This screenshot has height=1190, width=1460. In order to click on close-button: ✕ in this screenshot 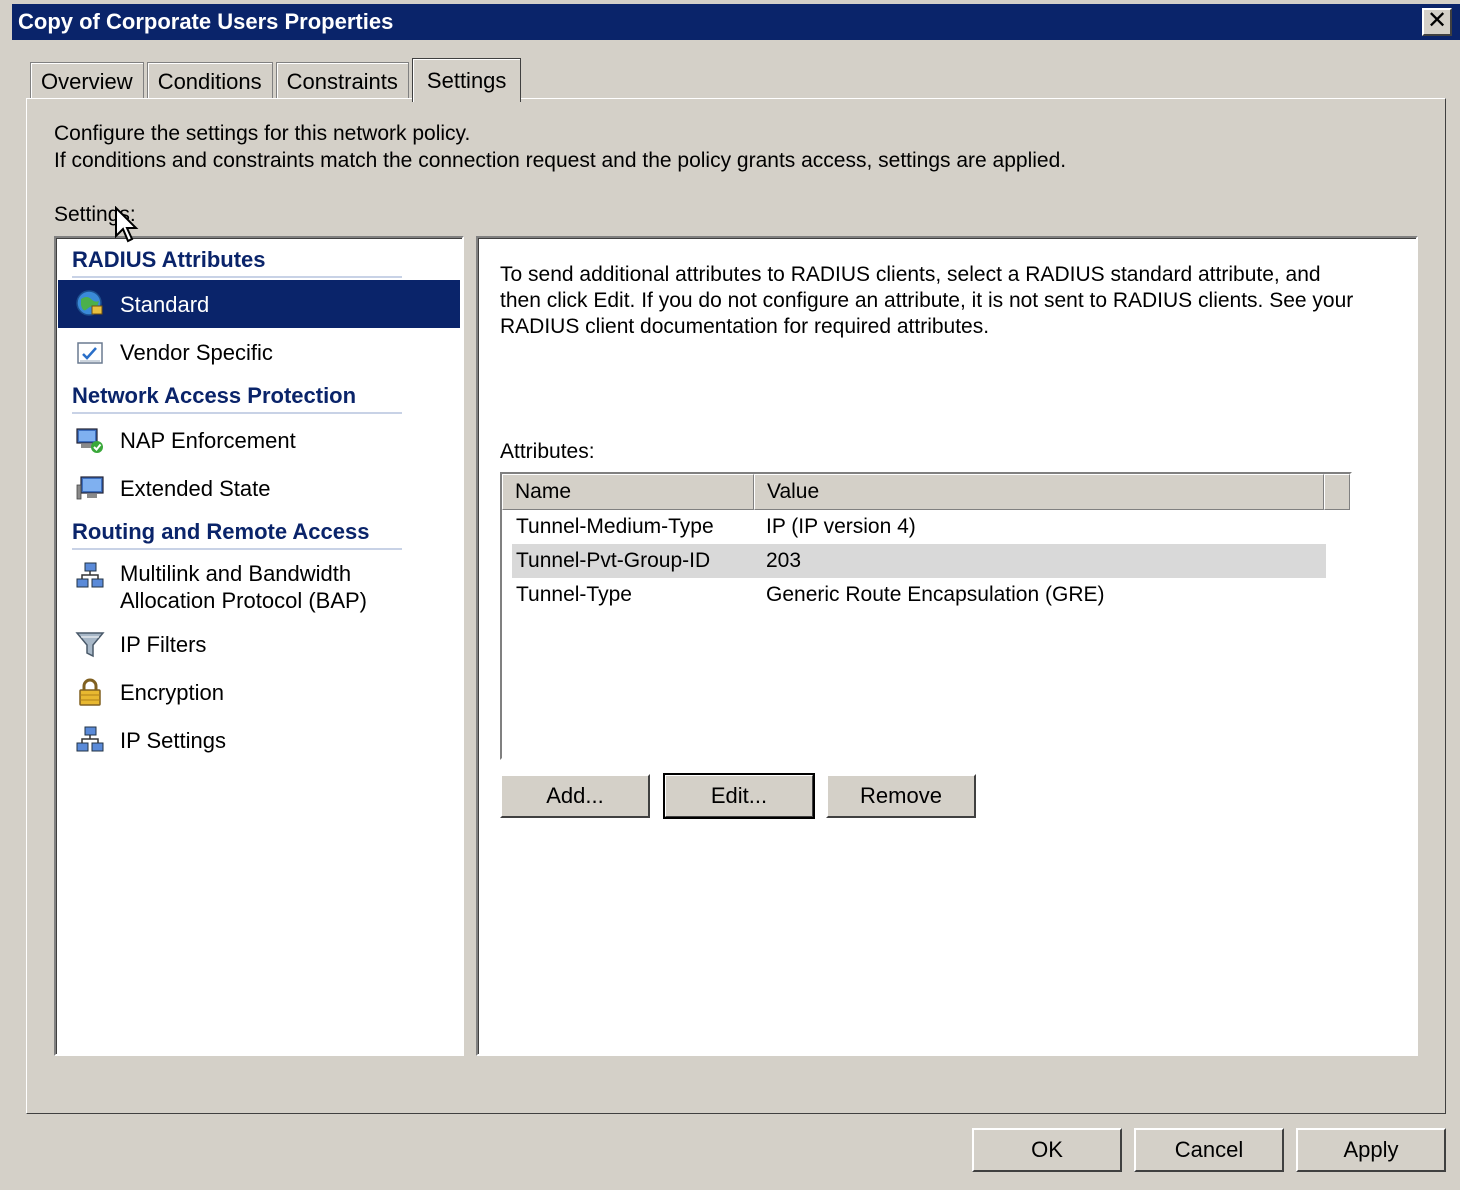, I will do `click(1437, 22)`.